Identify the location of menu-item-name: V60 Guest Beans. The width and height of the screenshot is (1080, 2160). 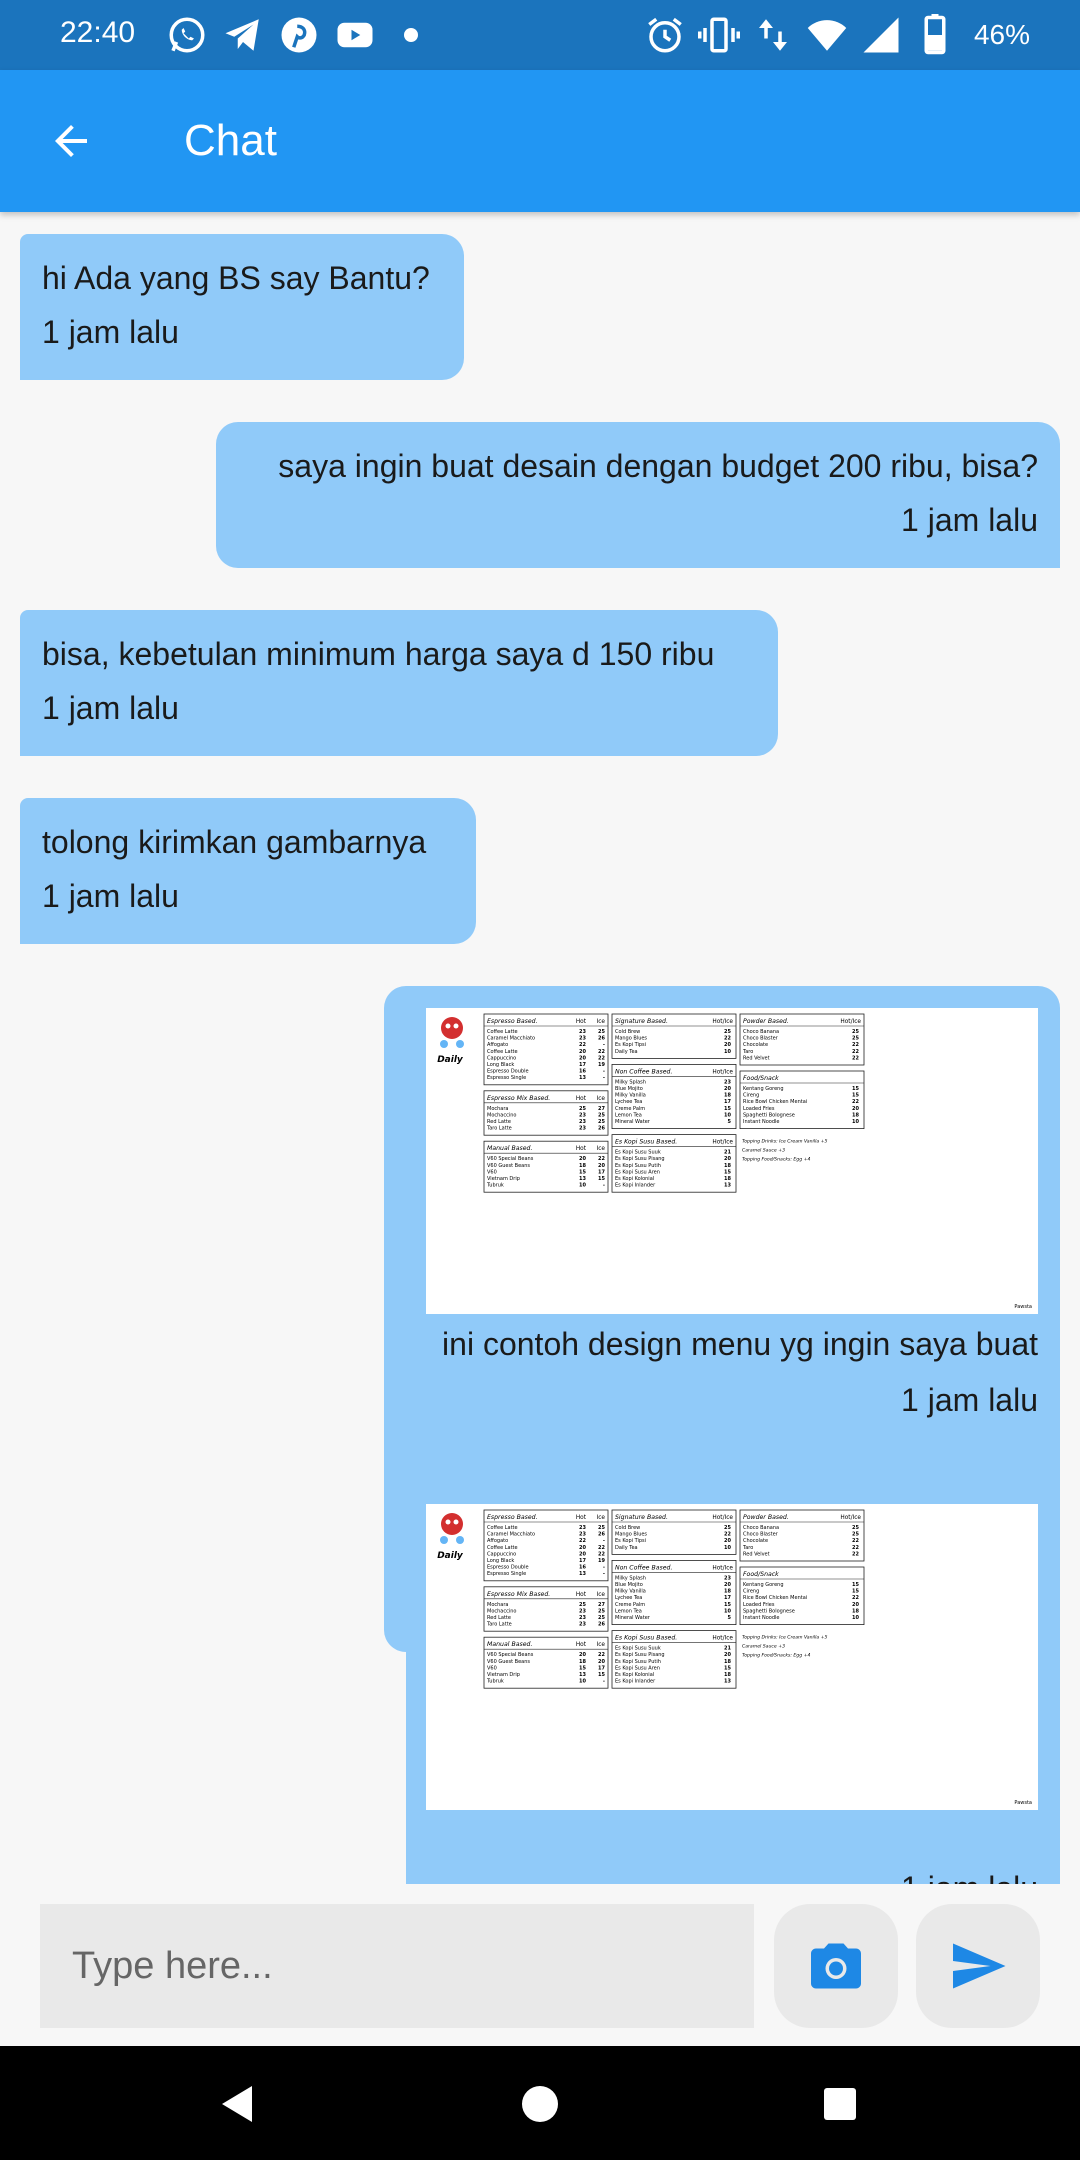
(508, 1166).